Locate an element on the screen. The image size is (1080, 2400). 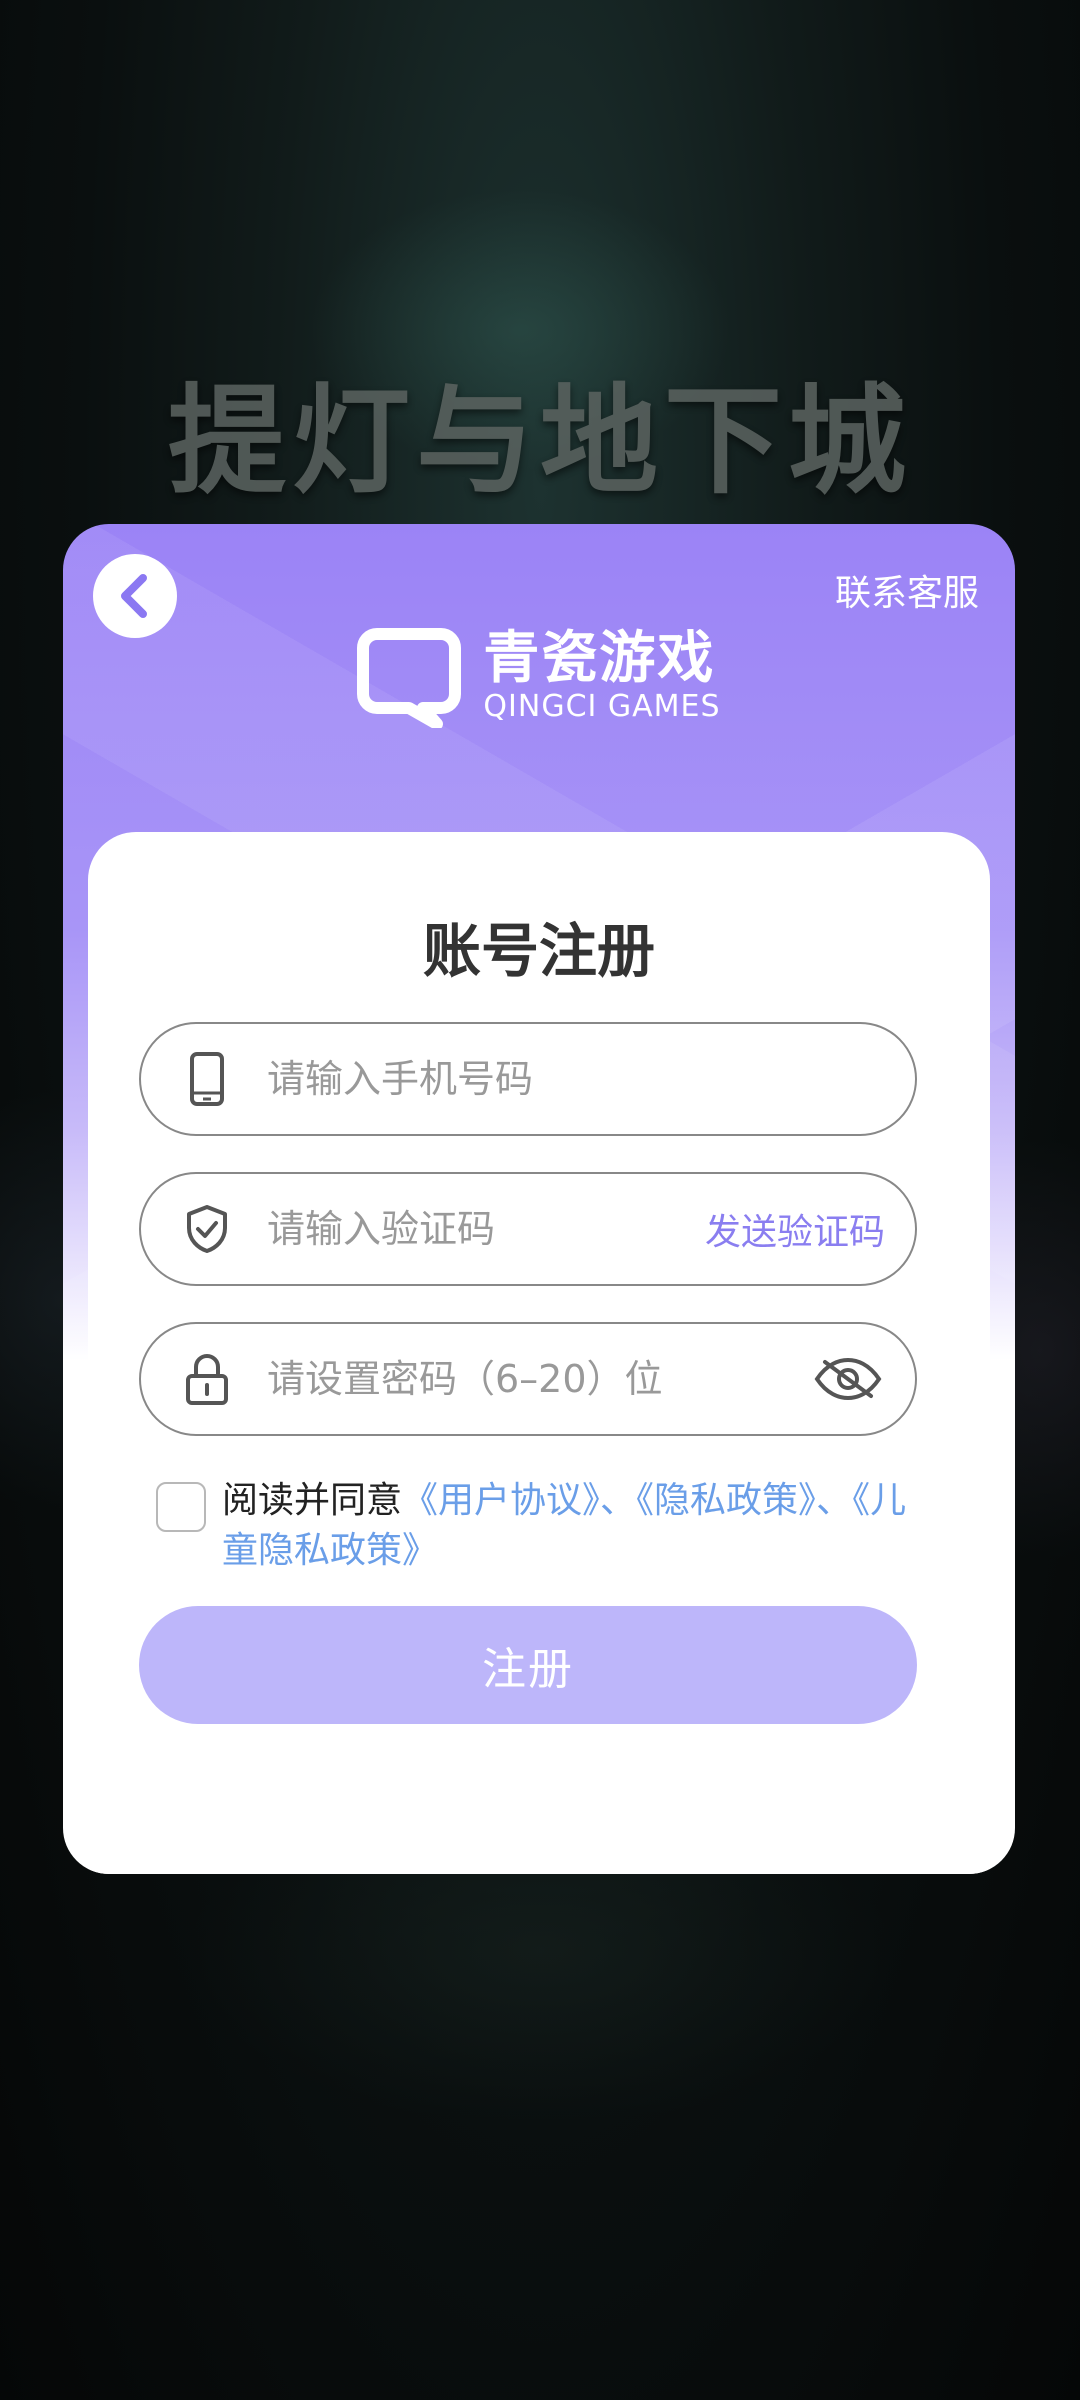
send-code-button: 发送验证码 is located at coordinates (795, 1229).